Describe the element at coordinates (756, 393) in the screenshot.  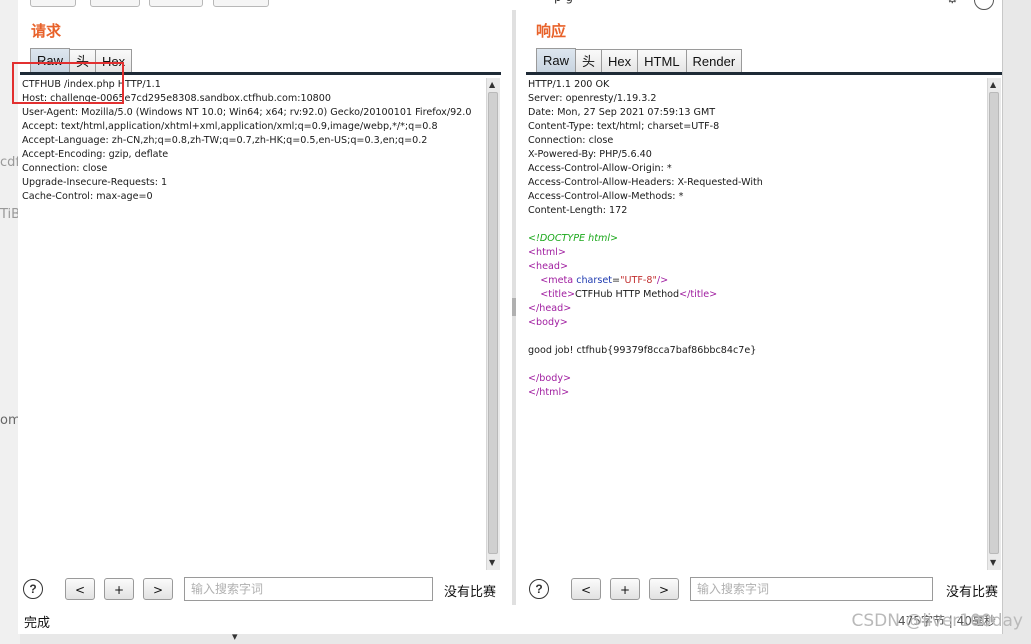
I see `html-close-line: </html>` at that location.